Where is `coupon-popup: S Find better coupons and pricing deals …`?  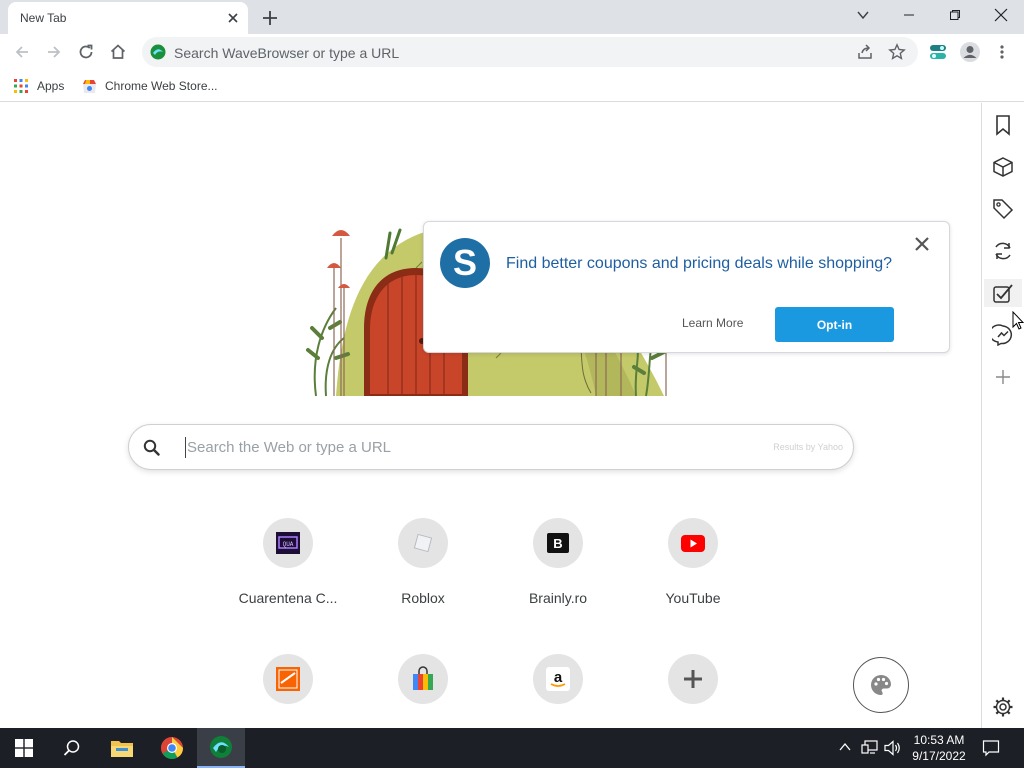
coupon-popup: S Find better coupons and pricing deals … is located at coordinates (686, 287).